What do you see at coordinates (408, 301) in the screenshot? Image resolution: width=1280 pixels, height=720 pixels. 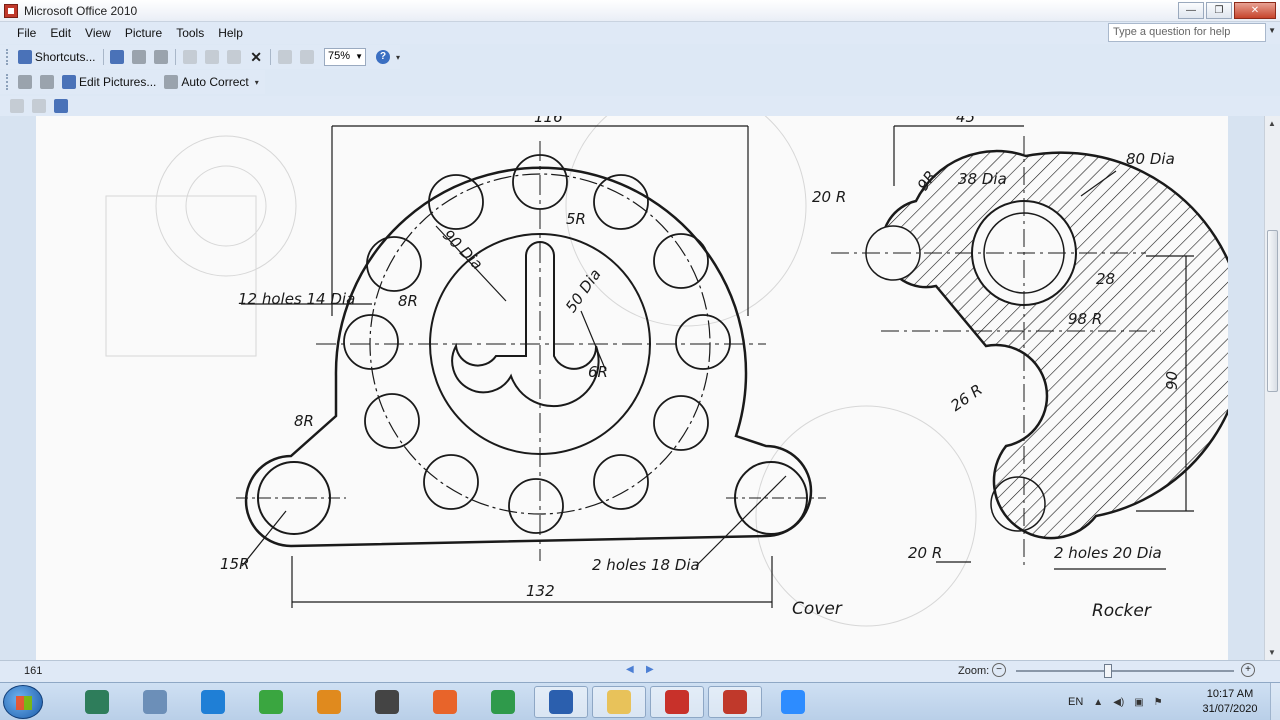 I see `label-8r-inner: 8R` at bounding box center [408, 301].